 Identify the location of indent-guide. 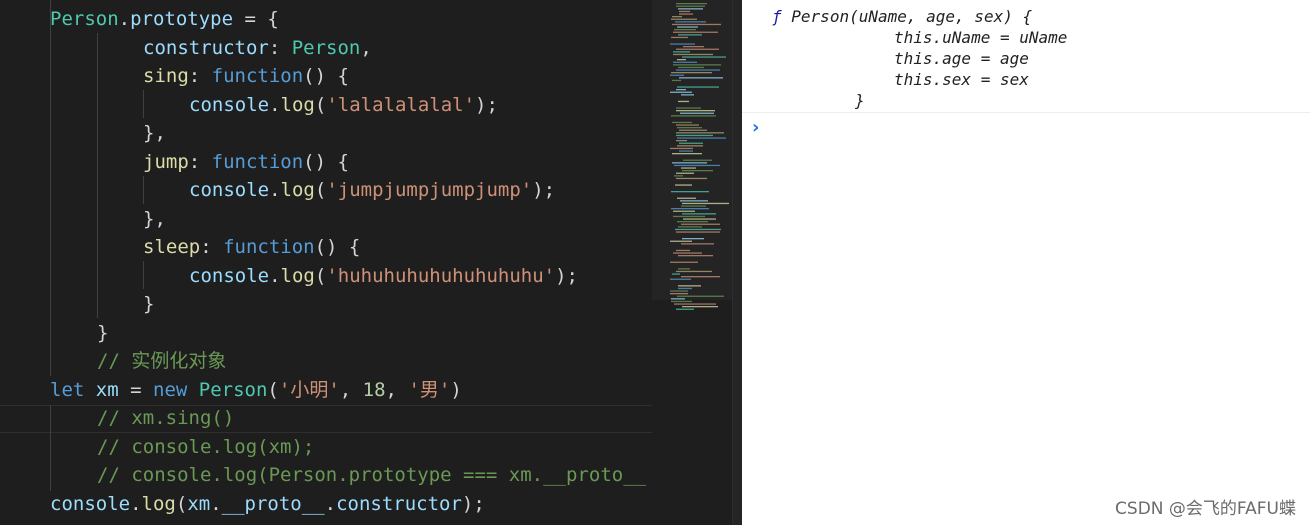
(143, 190).